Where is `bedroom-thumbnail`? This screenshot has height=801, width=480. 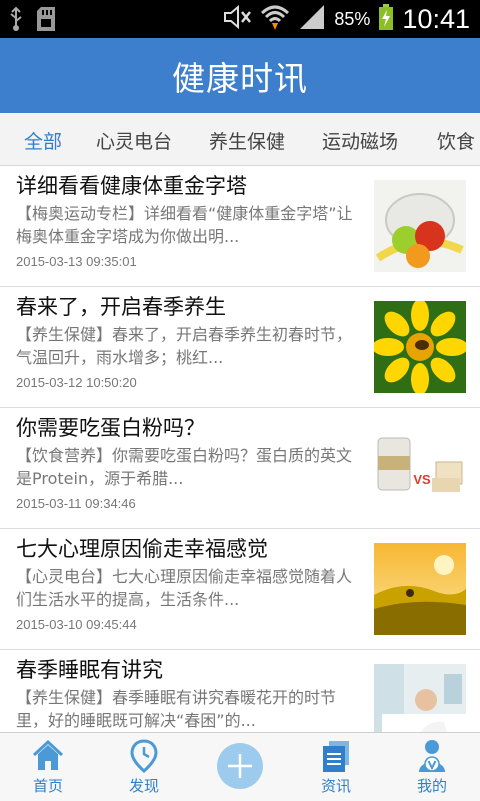
bedroom-thumbnail is located at coordinates (420, 698).